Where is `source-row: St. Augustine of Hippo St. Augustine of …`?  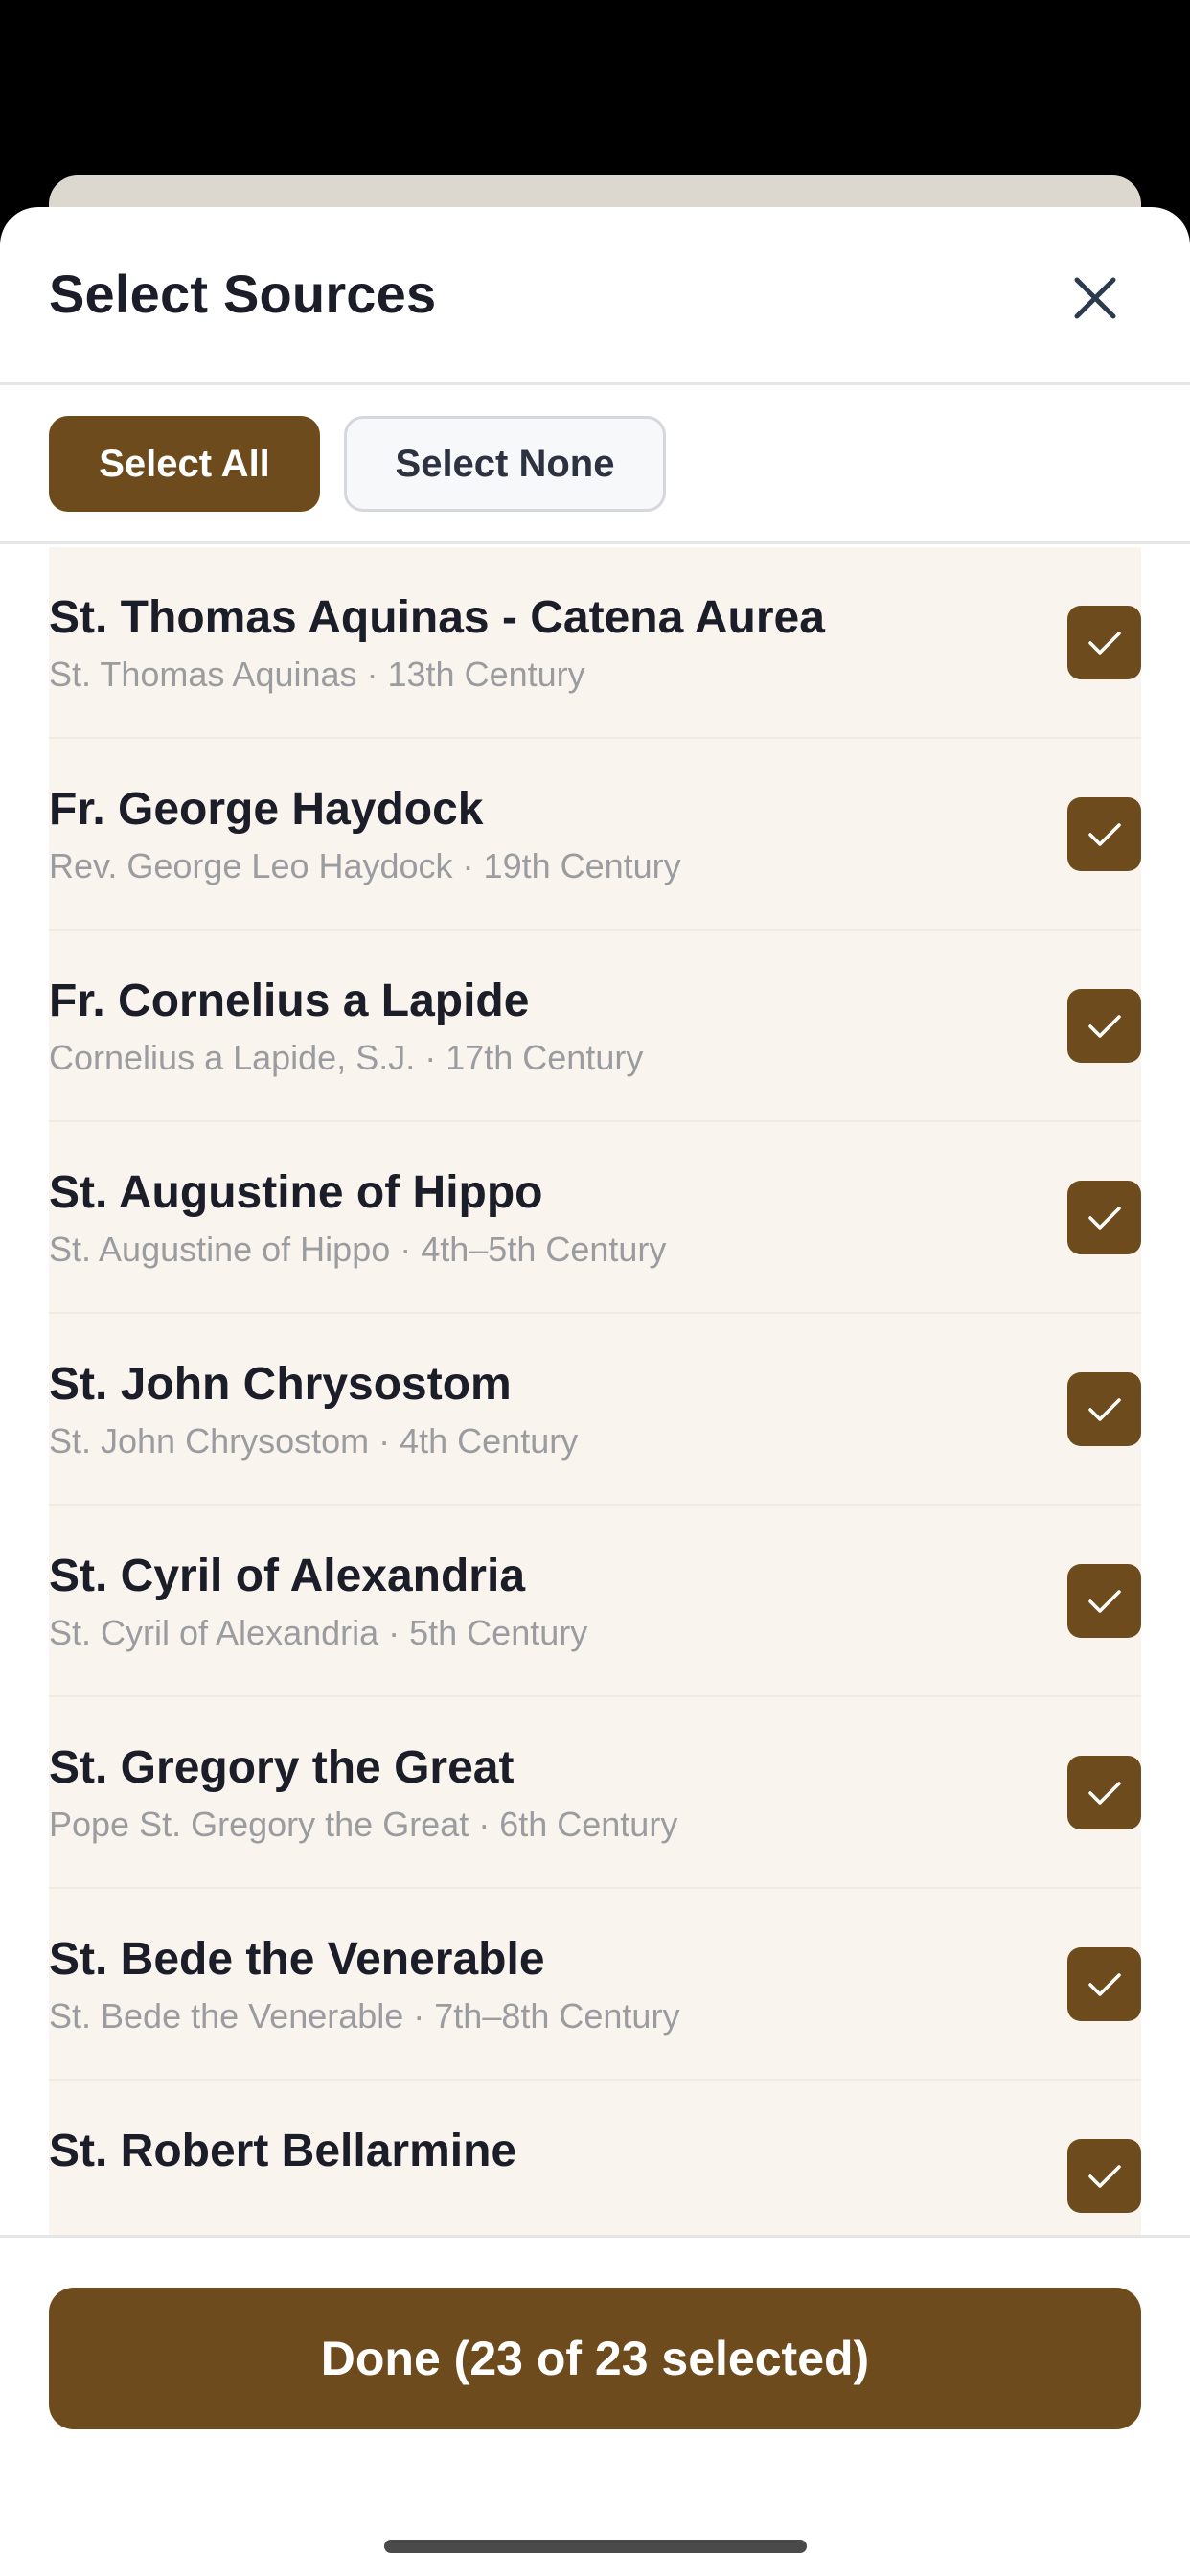 source-row: St. Augustine of Hippo St. Augustine of … is located at coordinates (595, 1218).